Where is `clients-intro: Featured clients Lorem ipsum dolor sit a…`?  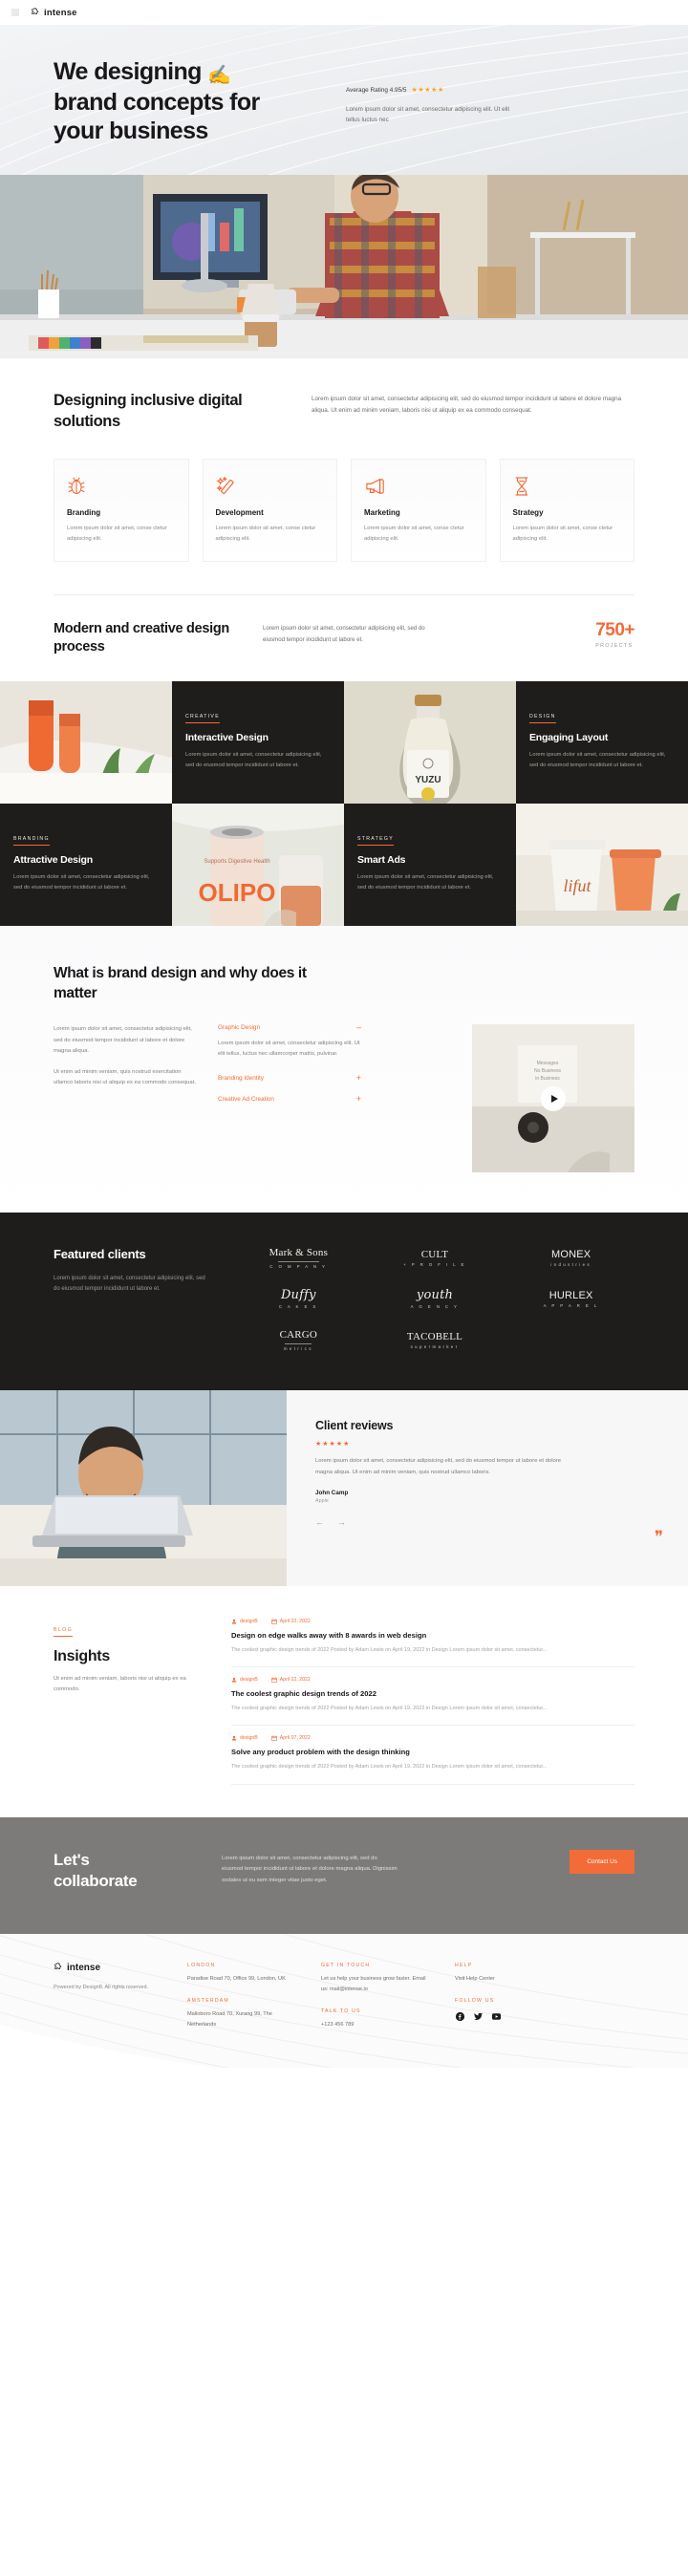 clients-intro: Featured clients Lorem ipsum dolor sit a… is located at coordinates (130, 1299).